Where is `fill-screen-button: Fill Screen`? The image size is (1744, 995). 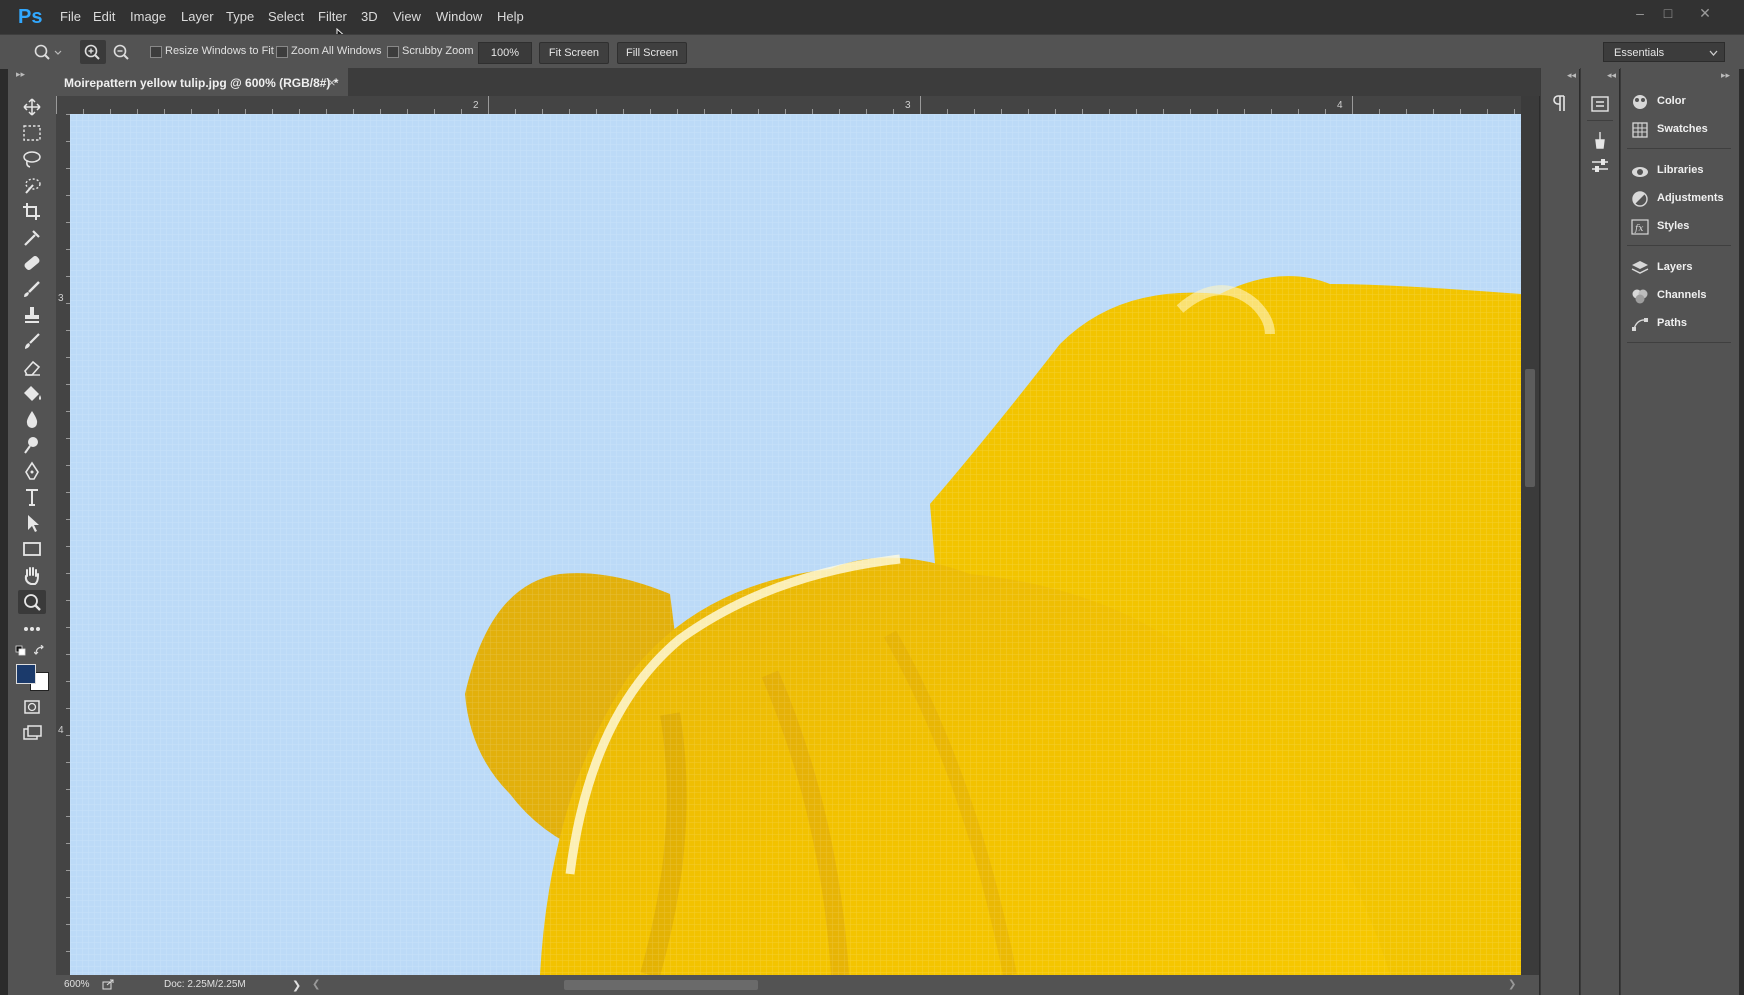 fill-screen-button: Fill Screen is located at coordinates (652, 53).